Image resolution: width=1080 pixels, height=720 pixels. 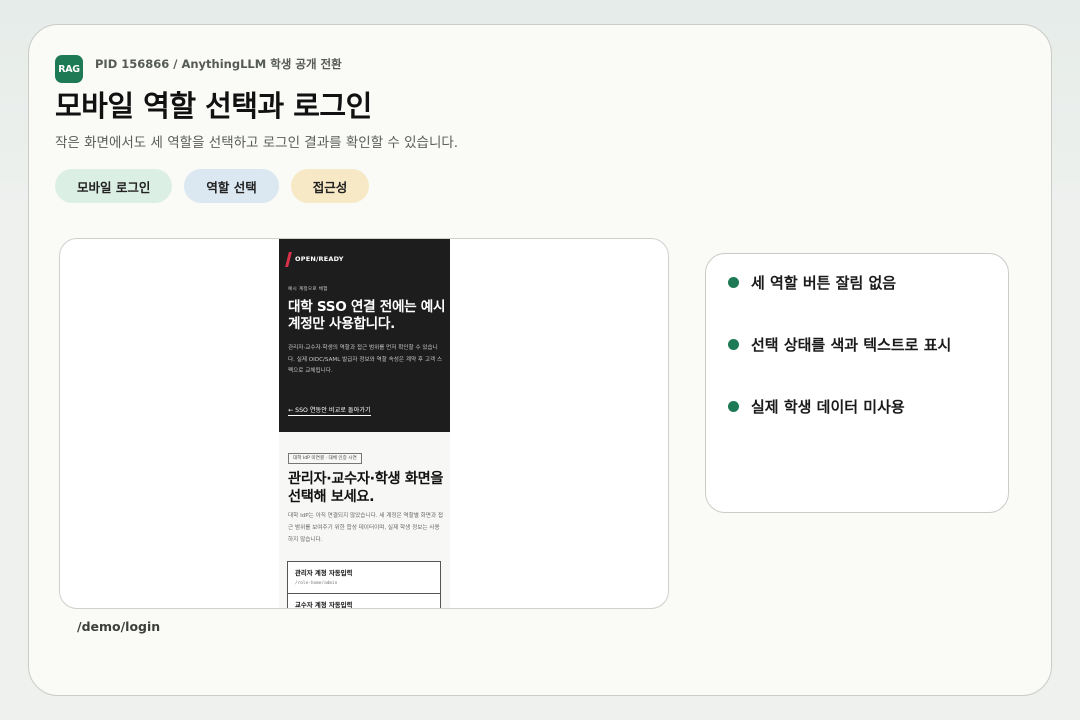 What do you see at coordinates (316, 583) in the screenshot?
I see `role-path: /role-home/admin` at bounding box center [316, 583].